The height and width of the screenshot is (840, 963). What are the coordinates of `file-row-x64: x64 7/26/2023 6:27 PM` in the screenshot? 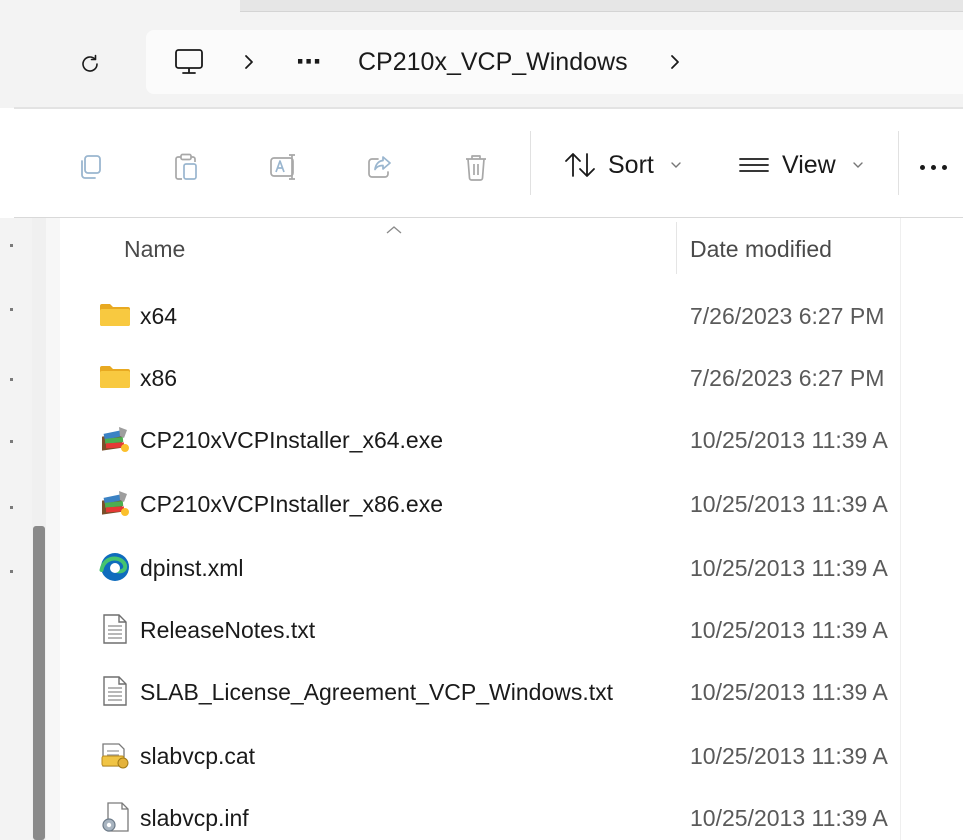 It's located at (511, 316).